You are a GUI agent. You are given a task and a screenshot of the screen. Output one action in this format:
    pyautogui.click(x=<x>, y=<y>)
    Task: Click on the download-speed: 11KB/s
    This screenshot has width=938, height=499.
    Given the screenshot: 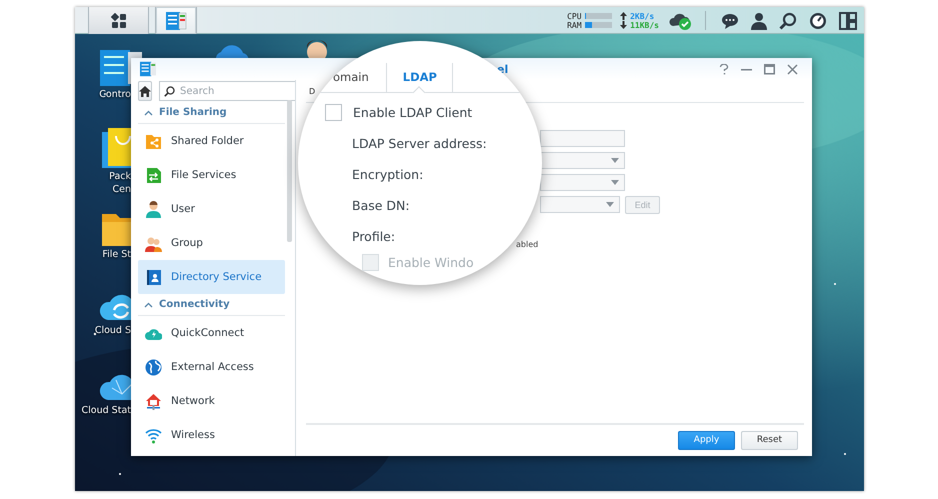 What is the action you would take?
    pyautogui.click(x=644, y=25)
    